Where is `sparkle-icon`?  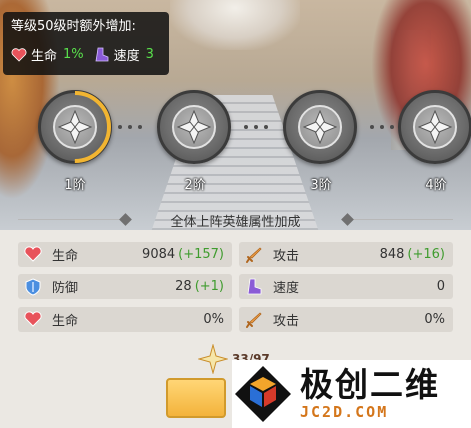
sparkle-icon is located at coordinates (213, 359).